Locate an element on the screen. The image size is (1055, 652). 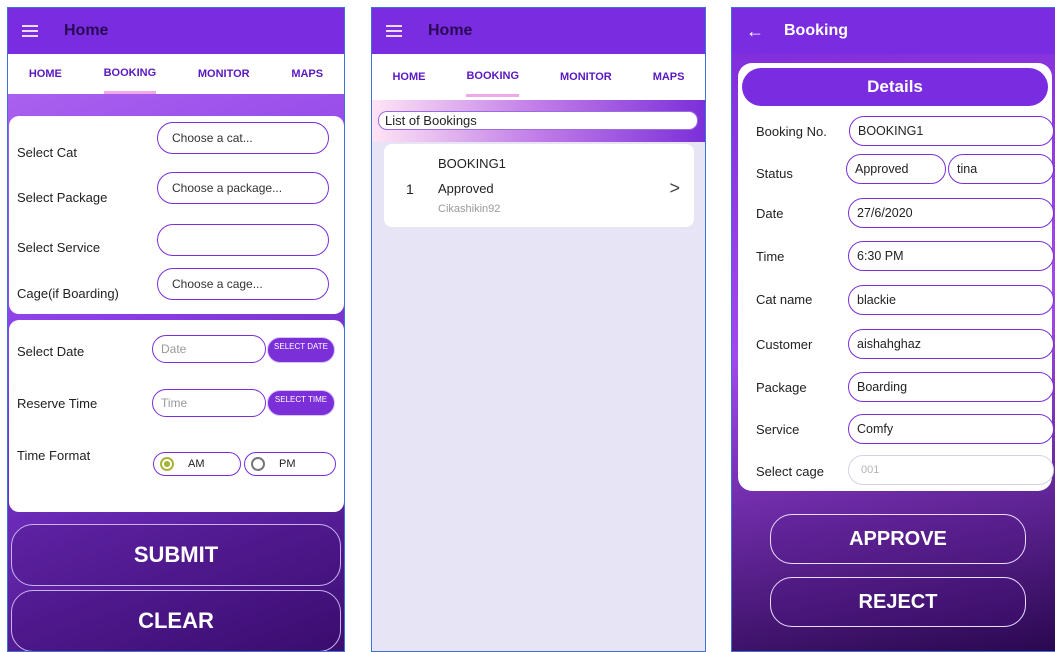
radio-unselected-icon is located at coordinates (258, 464).